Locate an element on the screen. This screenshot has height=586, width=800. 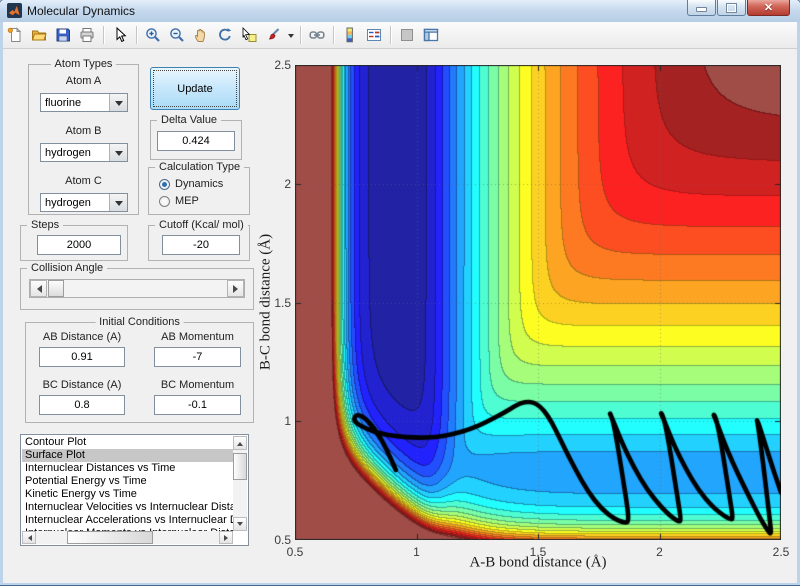
x-tick-label: 2.5 is located at coordinates (781, 552).